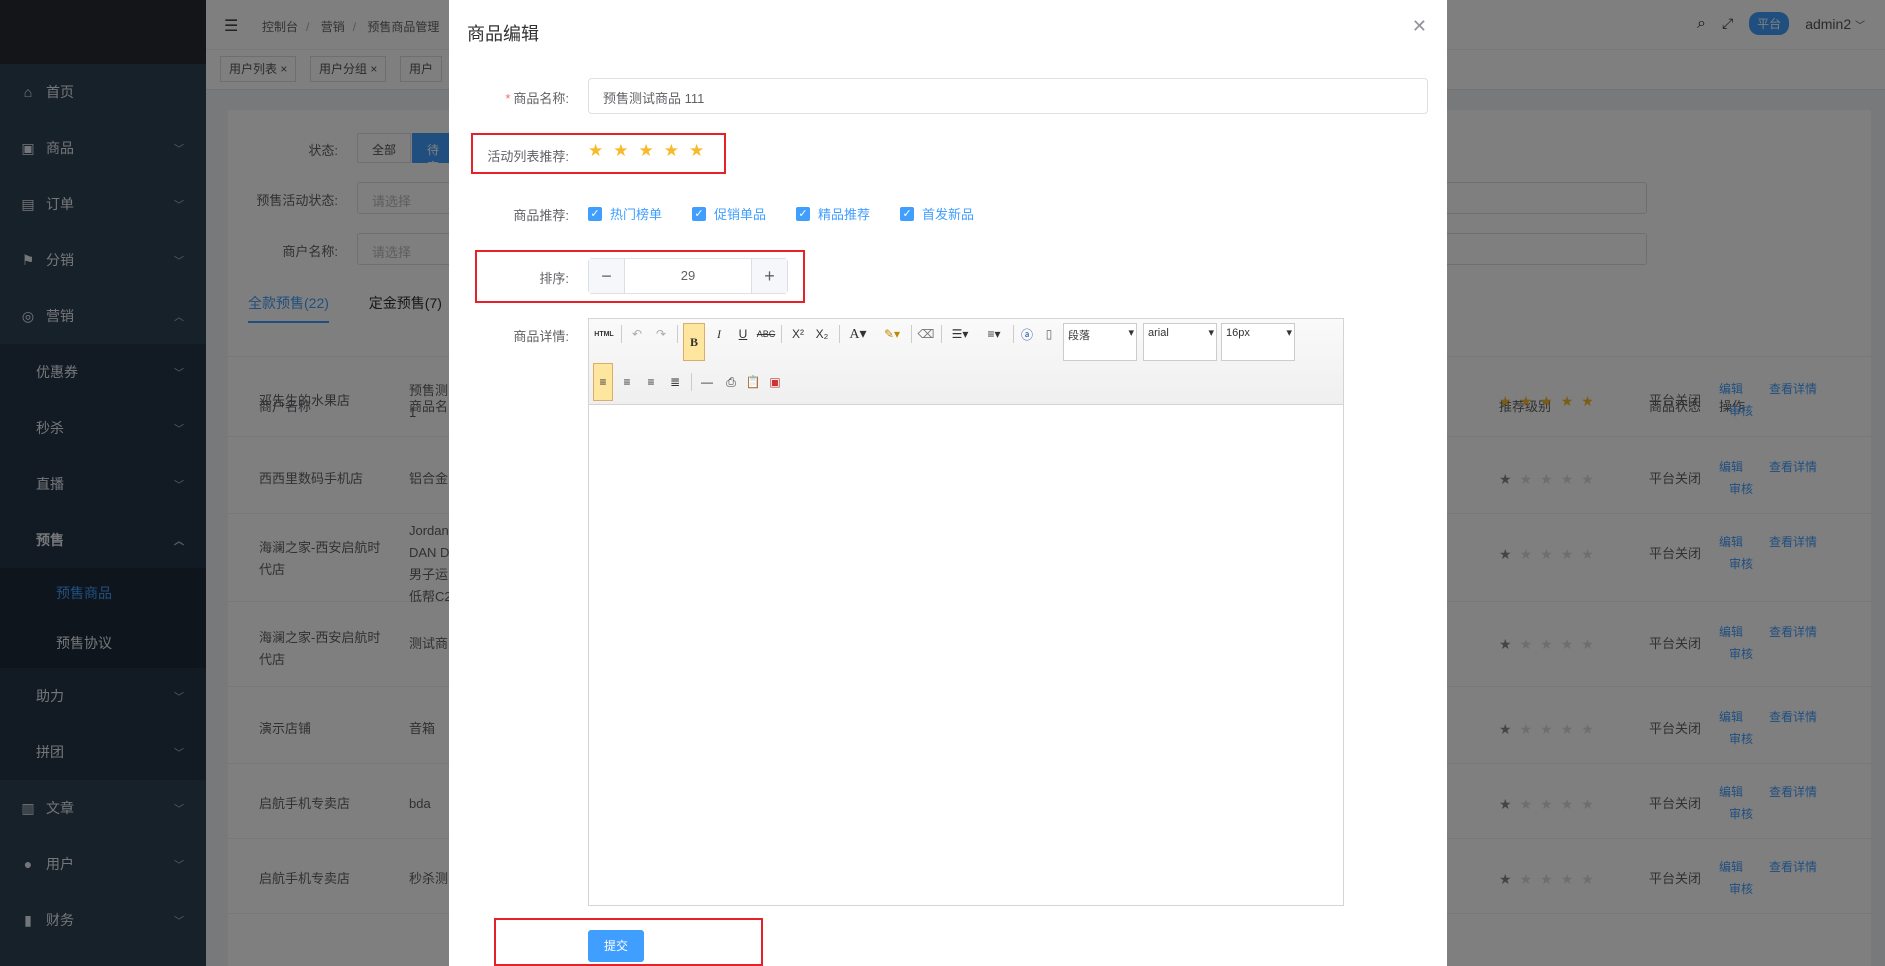 The height and width of the screenshot is (966, 1885). I want to click on checkbox-promo: ✓ 促销单品, so click(729, 213).